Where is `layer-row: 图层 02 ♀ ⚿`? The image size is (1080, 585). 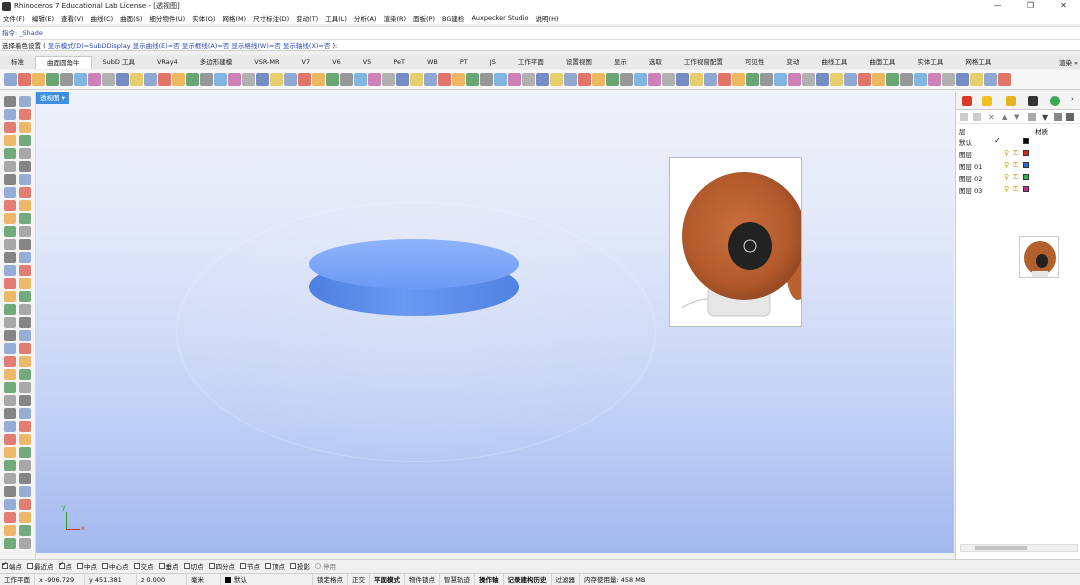 layer-row: 图层 02 ♀ ⚿ is located at coordinates (1018, 177).